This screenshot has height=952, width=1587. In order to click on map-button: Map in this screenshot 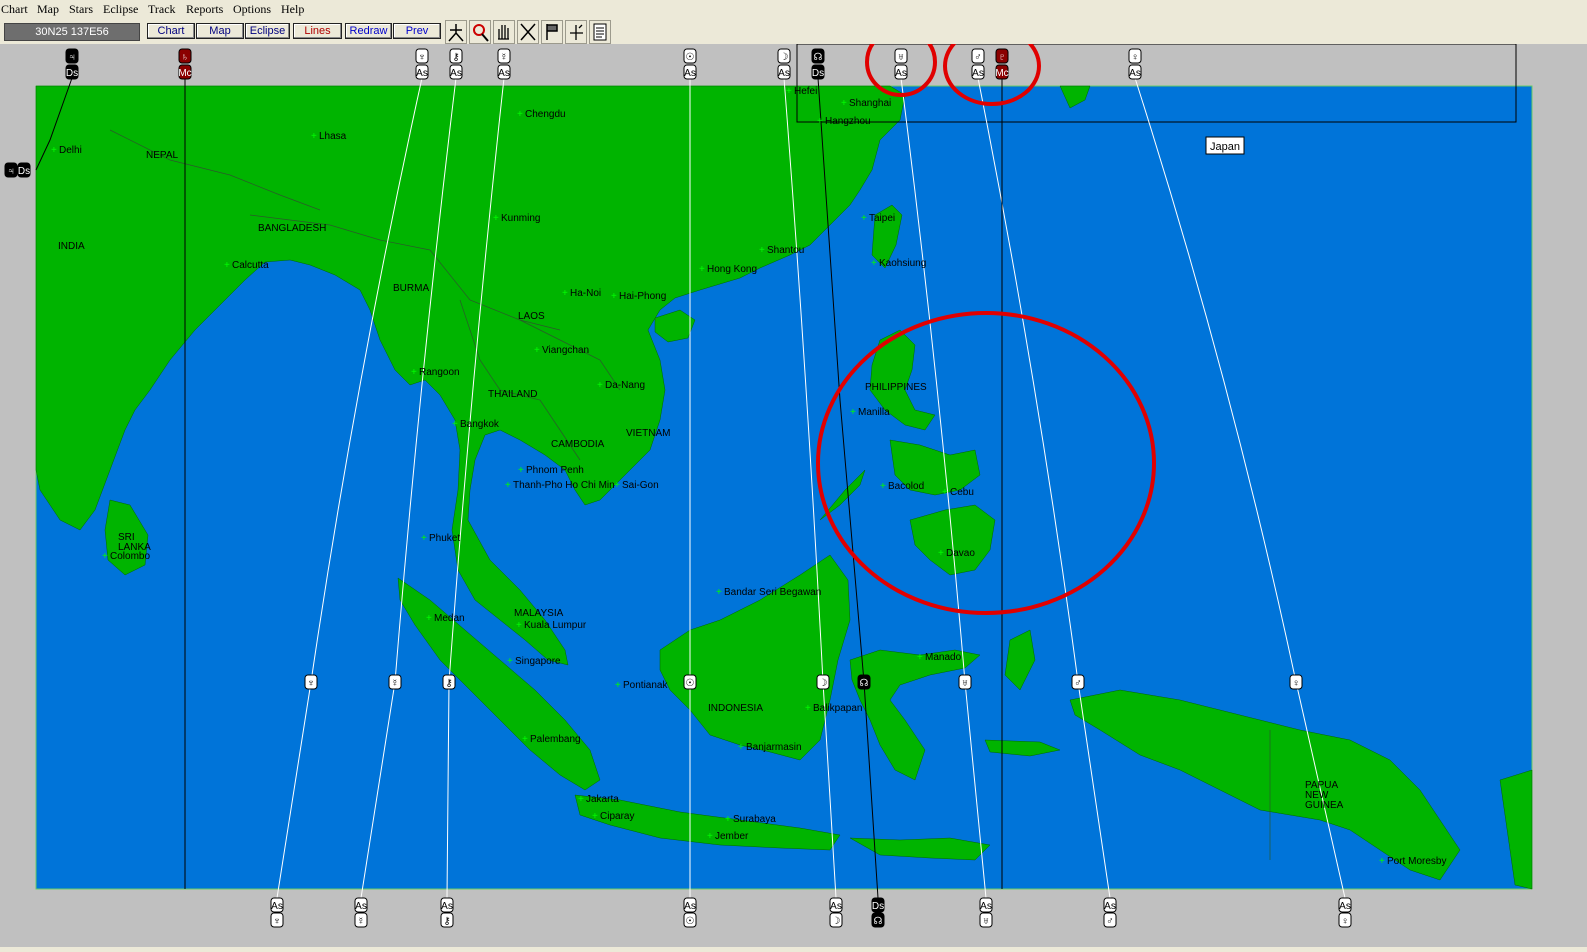, I will do `click(220, 31)`.